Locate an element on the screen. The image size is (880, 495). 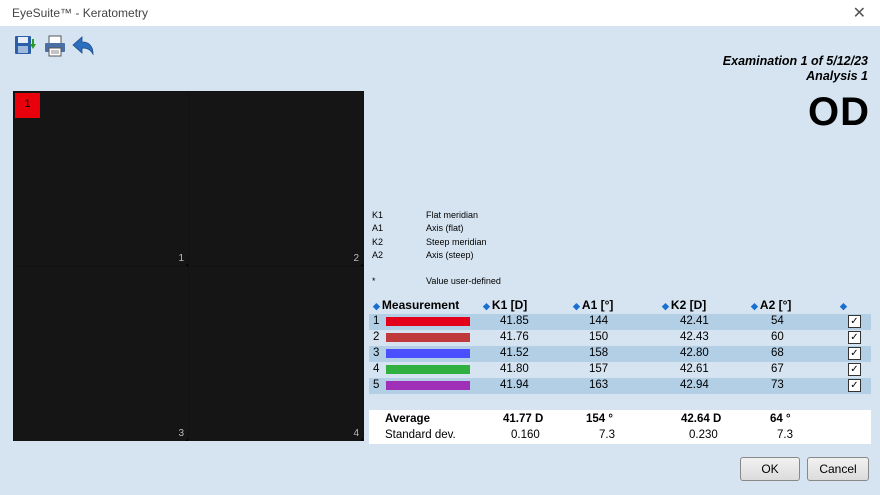
legend-key: A1 is located at coordinates (378, 228).